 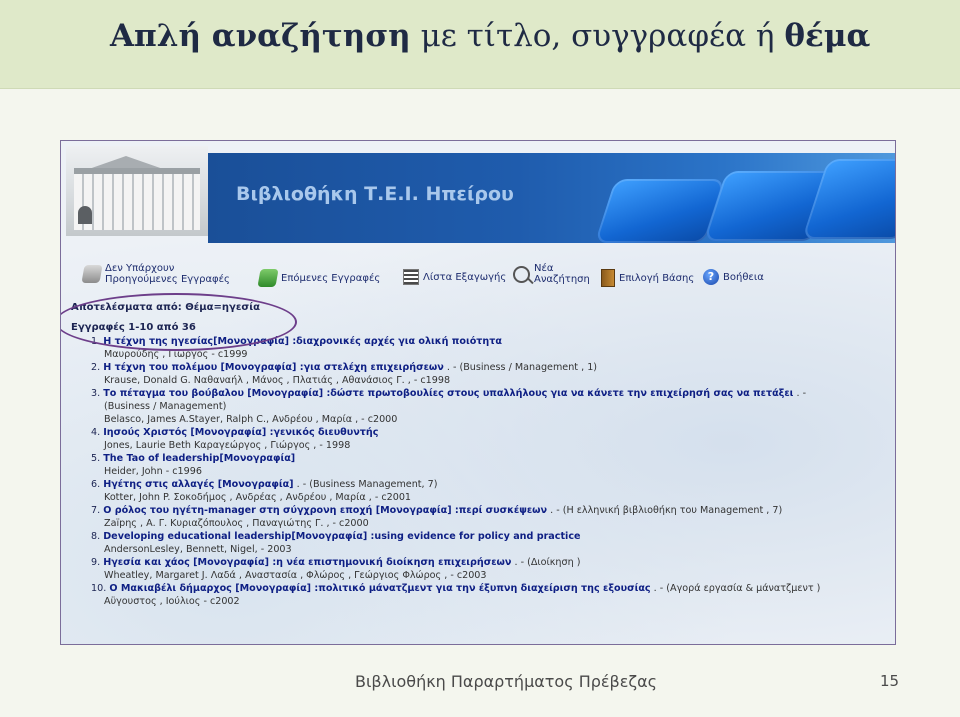 I want to click on item-number: 9., so click(x=96, y=562).